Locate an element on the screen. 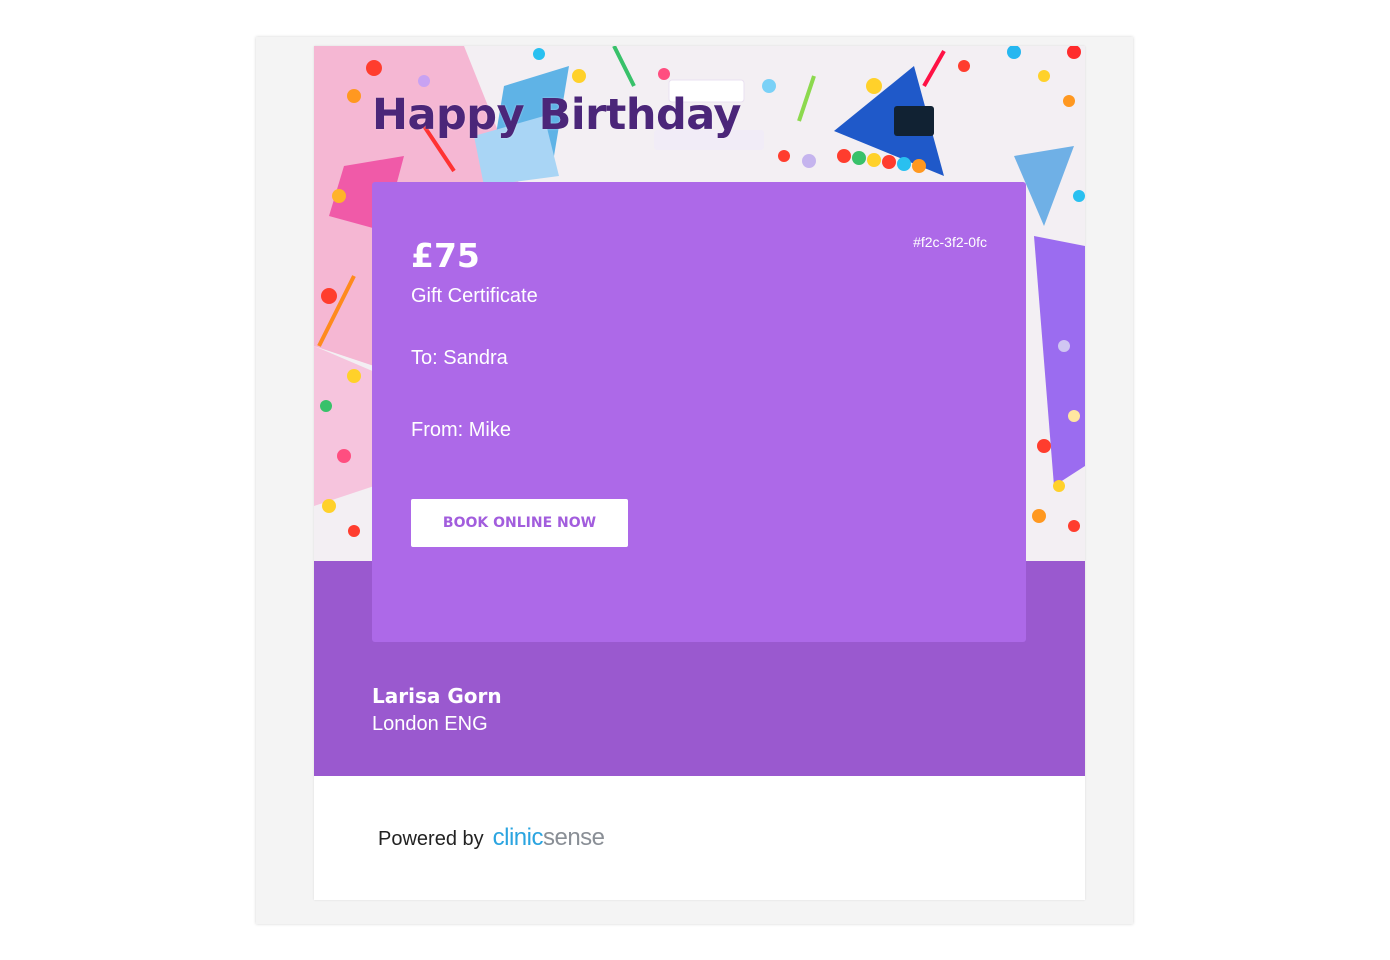 The height and width of the screenshot is (960, 1390). happy-birthday-title: Happy Birthday is located at coordinates (556, 115).